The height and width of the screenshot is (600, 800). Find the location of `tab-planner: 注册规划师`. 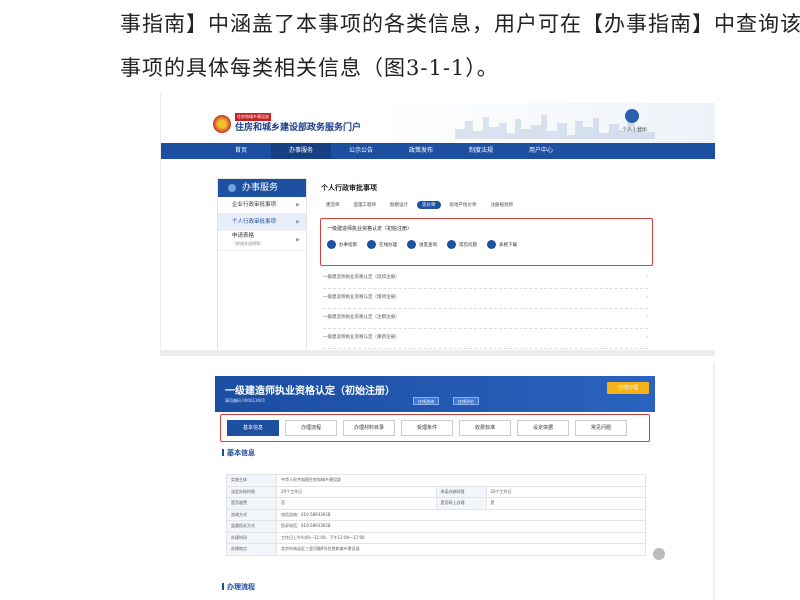

tab-planner: 注册规划师 is located at coordinates (502, 205).